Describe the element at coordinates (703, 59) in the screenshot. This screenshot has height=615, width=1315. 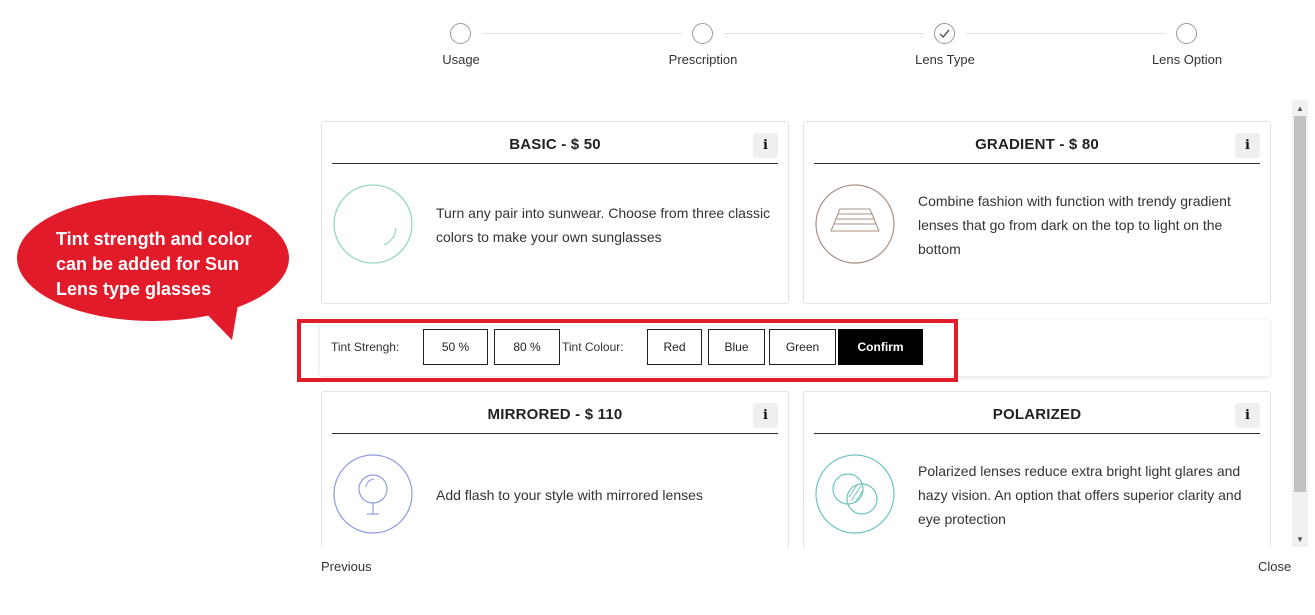
I see `step-prescription-label: Prescription` at that location.